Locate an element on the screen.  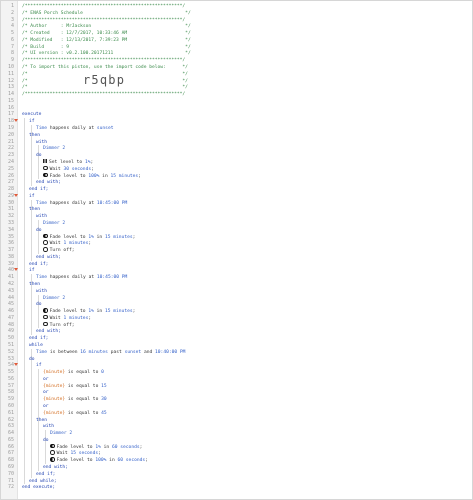
code-token: Wait is located at coordinates (56, 169).